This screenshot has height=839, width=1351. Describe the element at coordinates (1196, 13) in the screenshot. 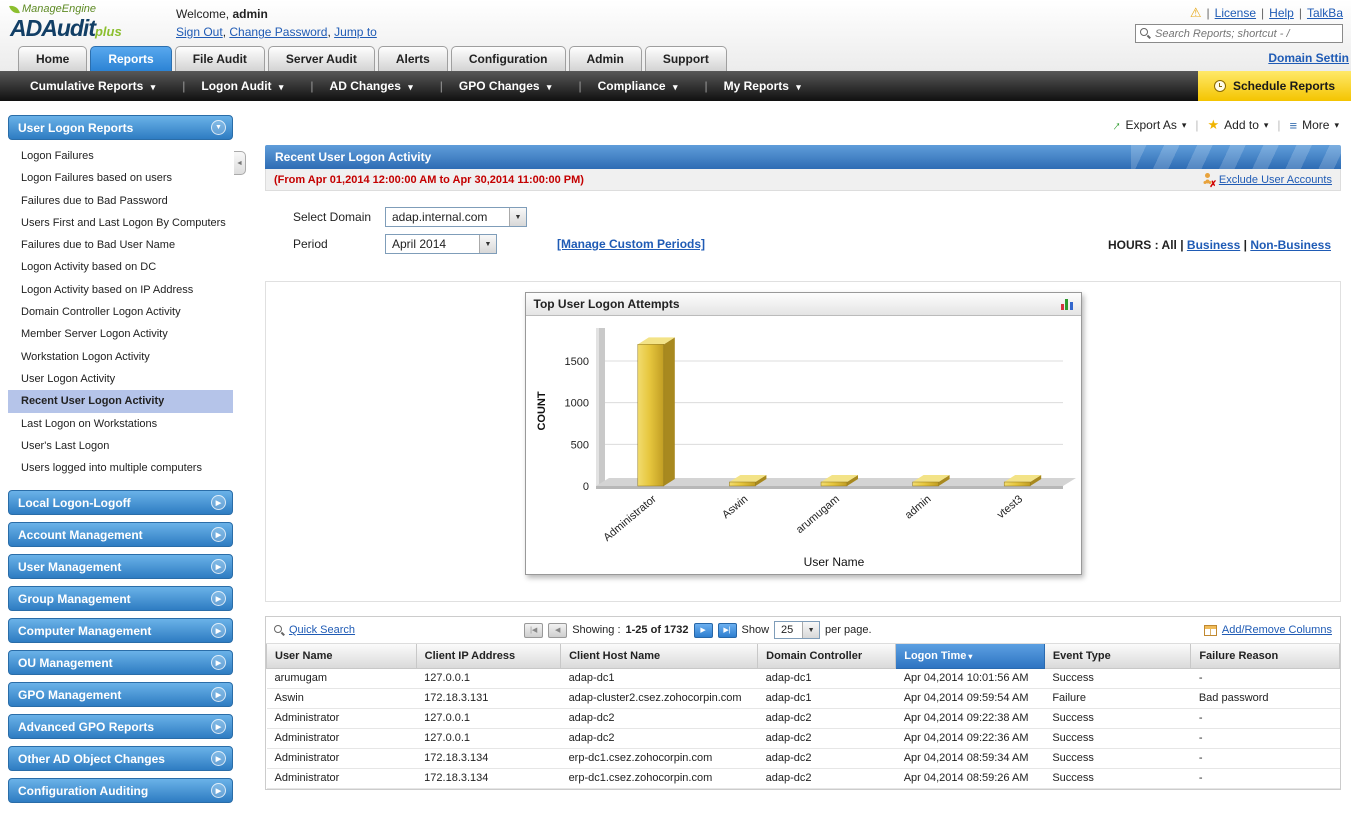

I see `warning-icon: ⚠` at that location.